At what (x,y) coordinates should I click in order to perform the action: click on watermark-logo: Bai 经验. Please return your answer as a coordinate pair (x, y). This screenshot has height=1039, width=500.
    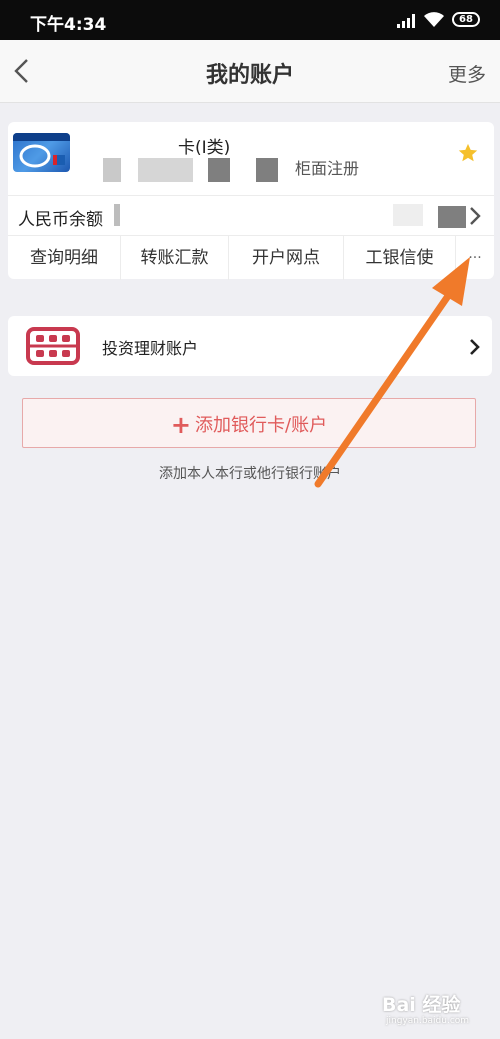
    Looking at the image, I should click on (421, 1003).